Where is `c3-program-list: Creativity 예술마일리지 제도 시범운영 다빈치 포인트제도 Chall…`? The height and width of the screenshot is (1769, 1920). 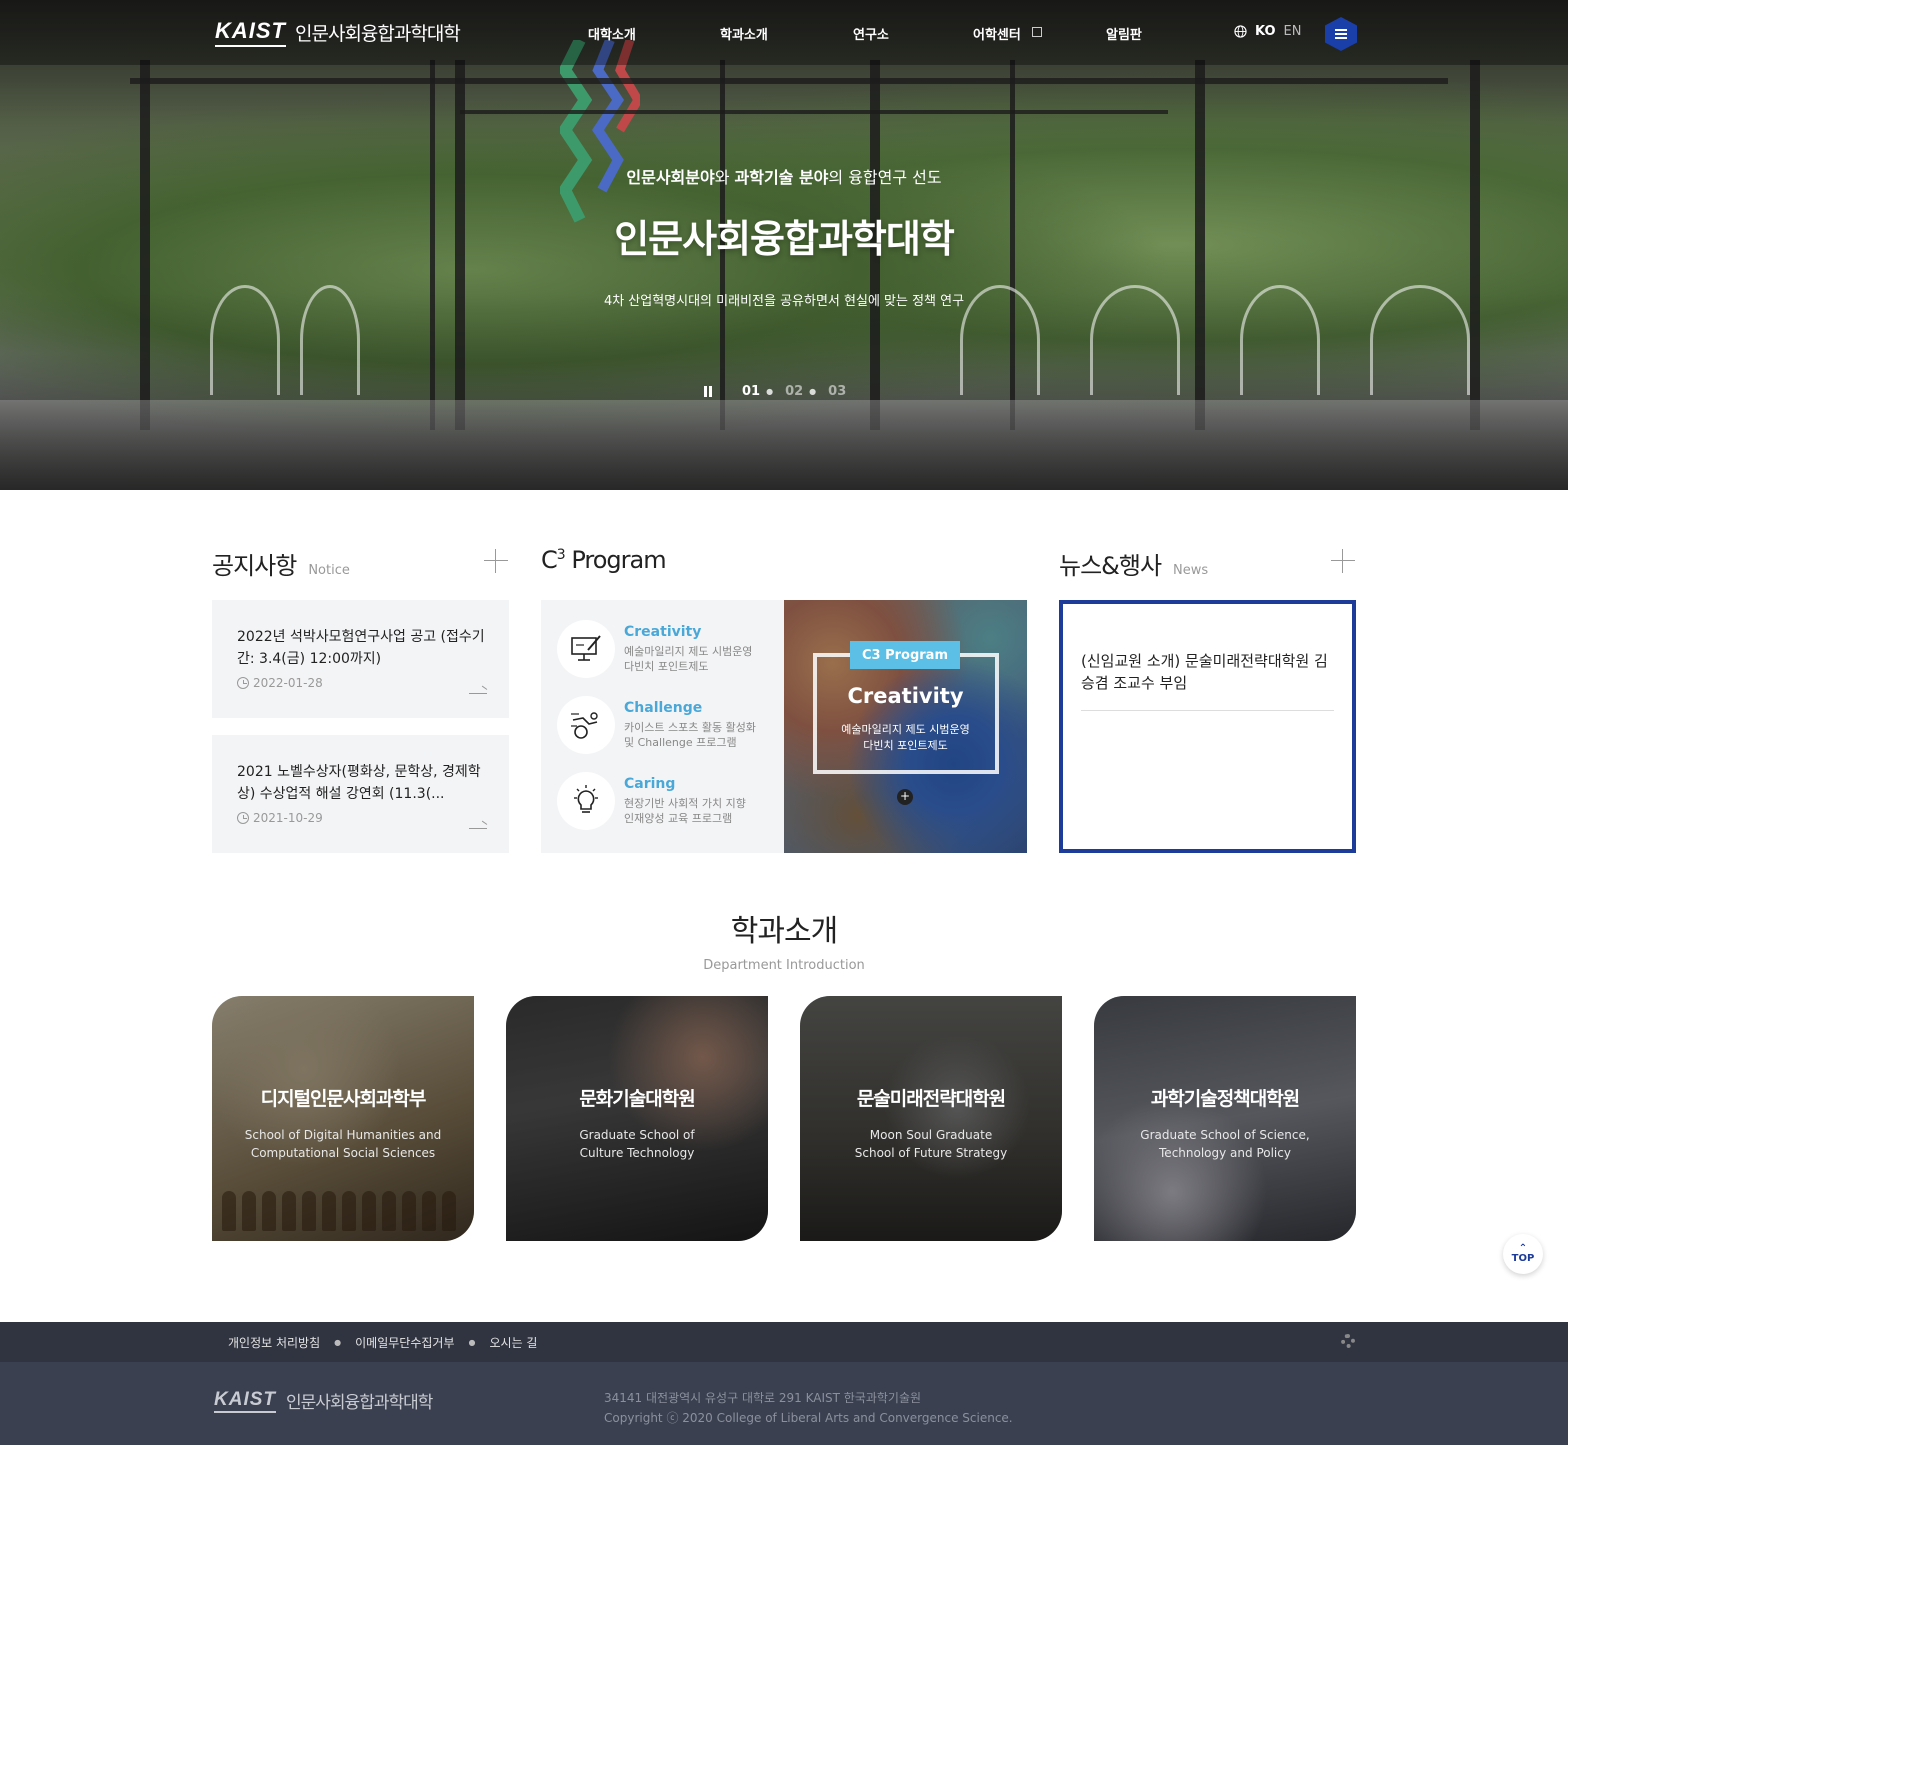 c3-program-list: Creativity 예술마일리지 제도 시범운영 다빈치 포인트제도 Chall… is located at coordinates (662, 726).